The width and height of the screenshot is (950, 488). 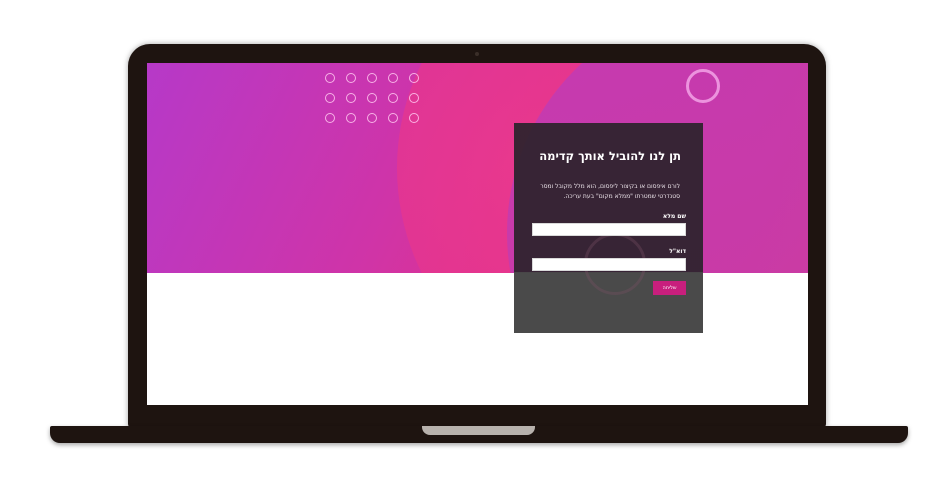 I want to click on laptop-notch, so click(x=478, y=430).